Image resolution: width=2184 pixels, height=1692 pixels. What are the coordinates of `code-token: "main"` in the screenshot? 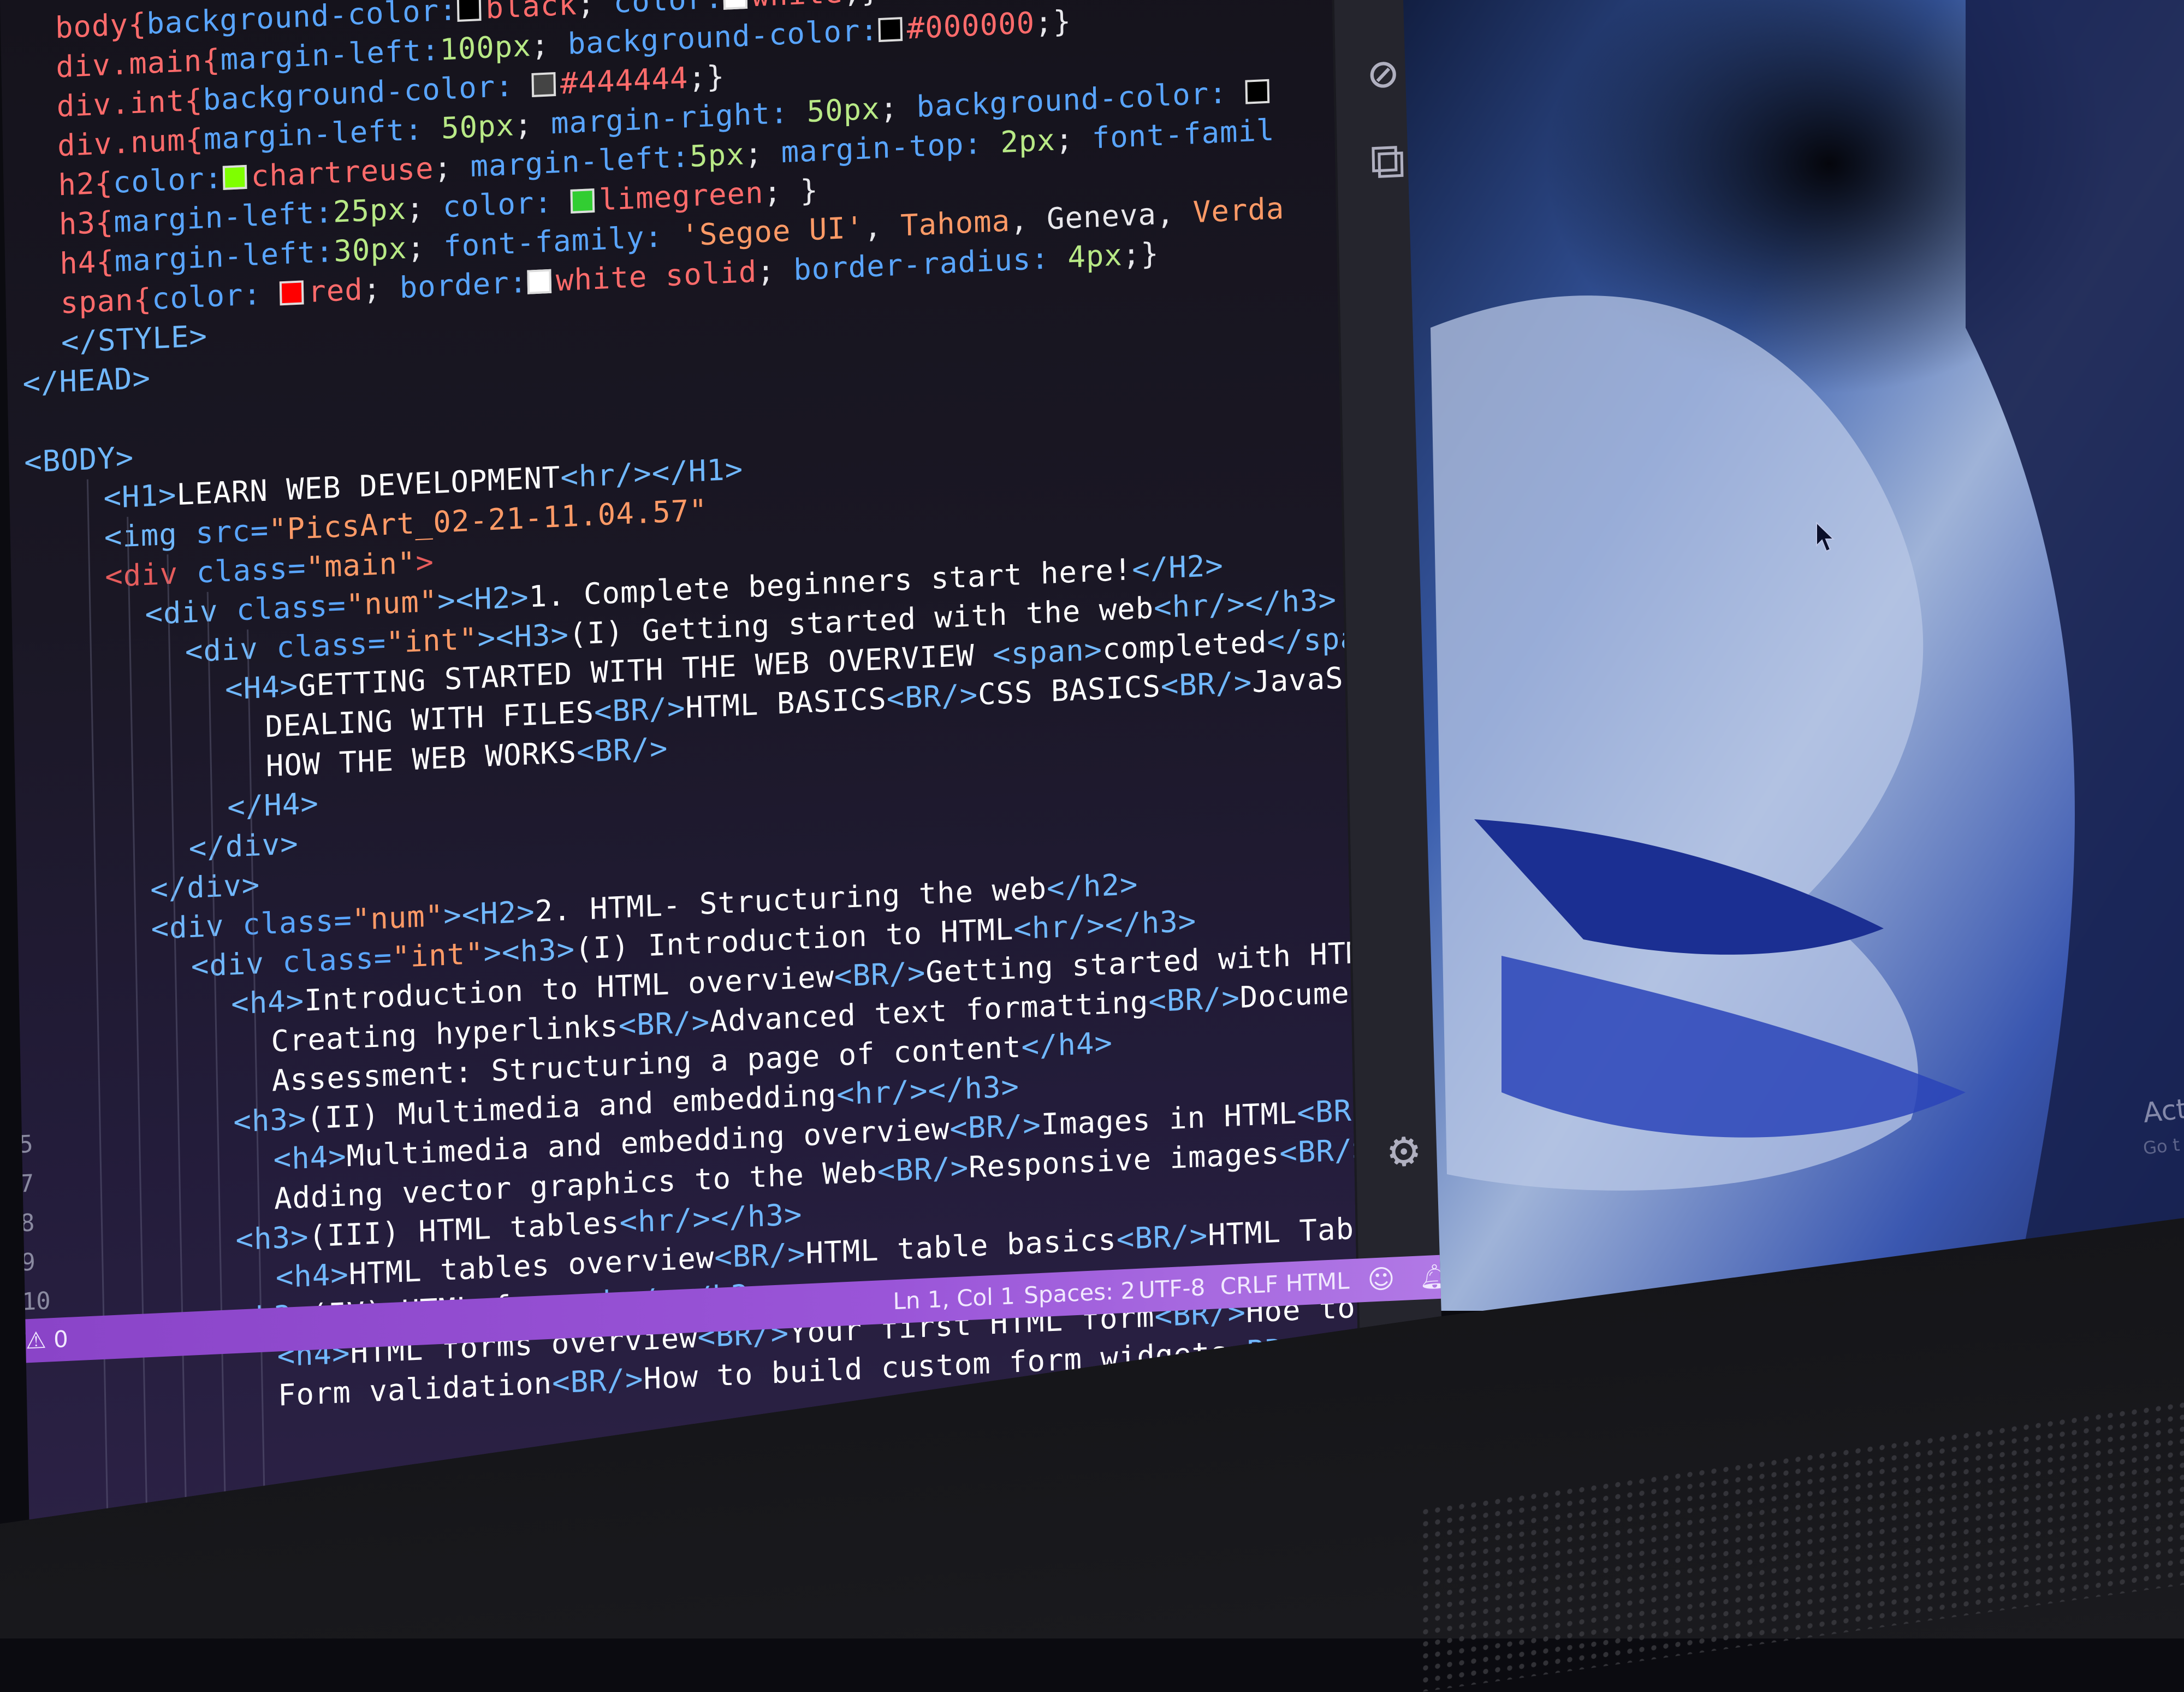 It's located at (361, 565).